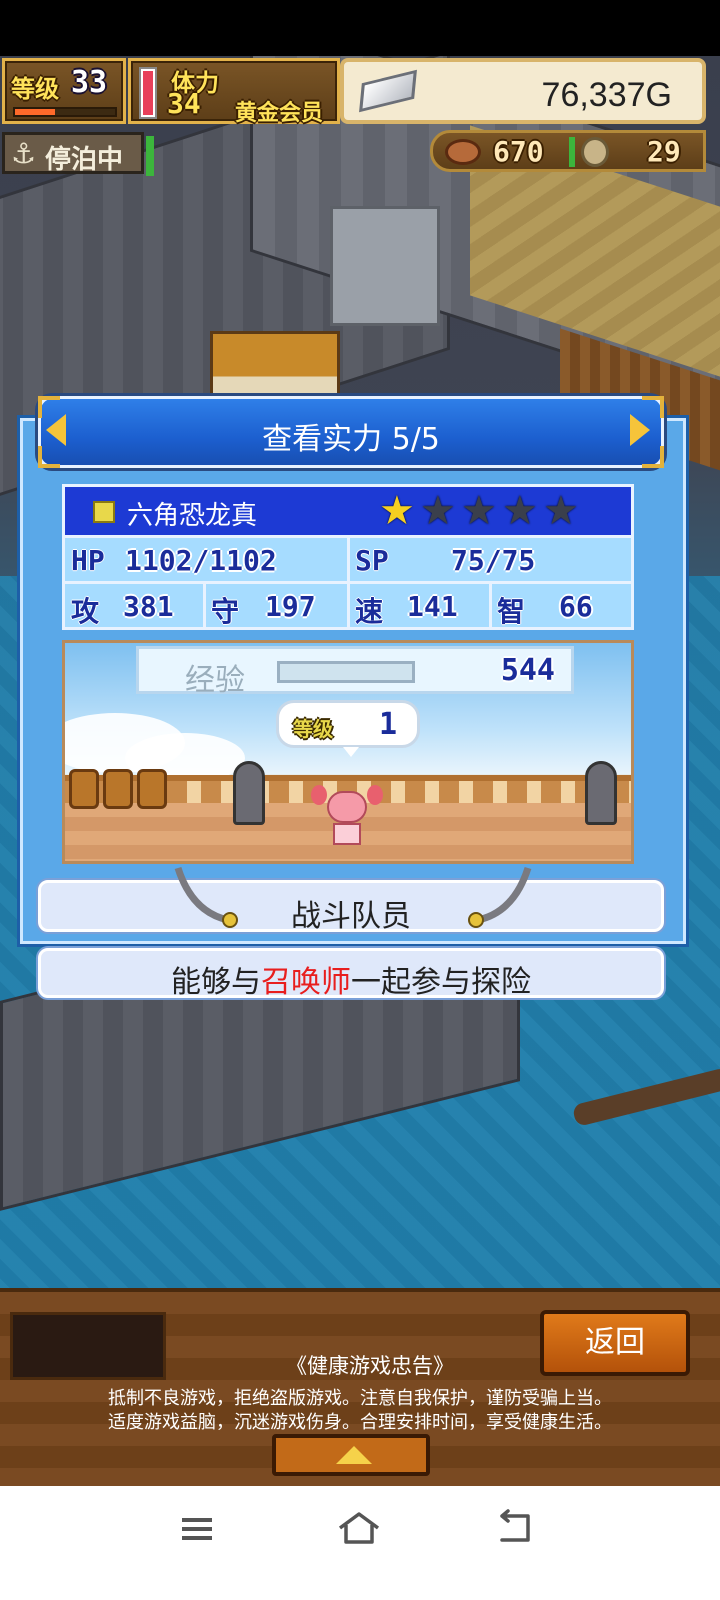 Image resolution: width=720 pixels, height=1600 pixels. I want to click on def-value: 197, so click(290, 606).